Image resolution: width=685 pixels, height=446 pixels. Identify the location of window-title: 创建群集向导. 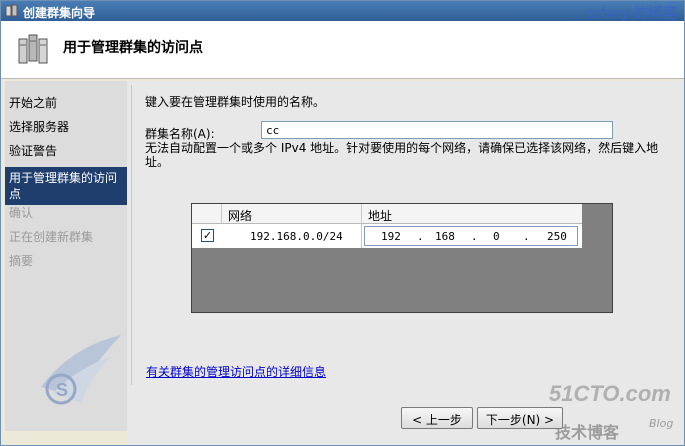
(59, 13).